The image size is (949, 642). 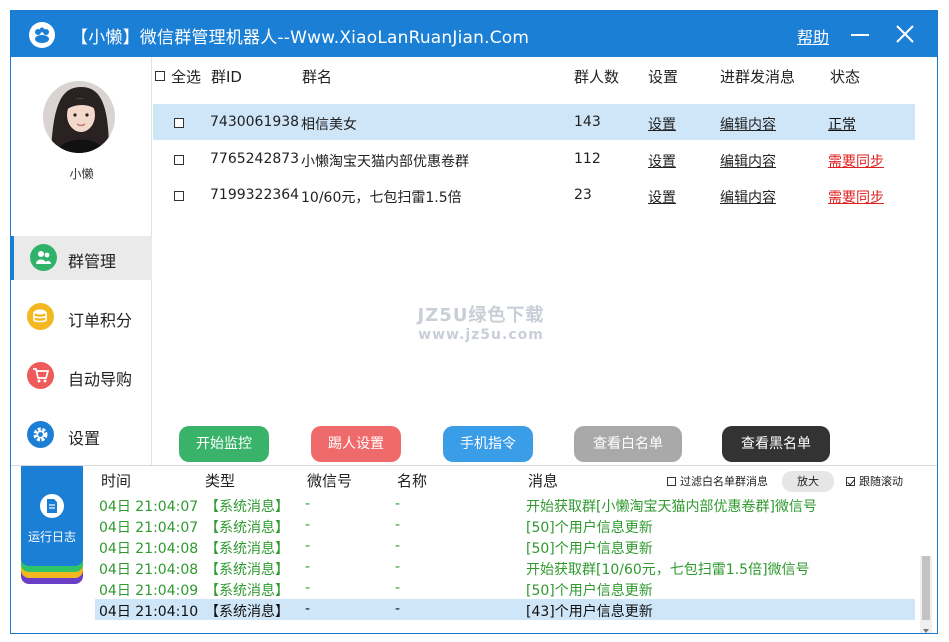 I want to click on scroll-down-arrow-icon, so click(x=926, y=631).